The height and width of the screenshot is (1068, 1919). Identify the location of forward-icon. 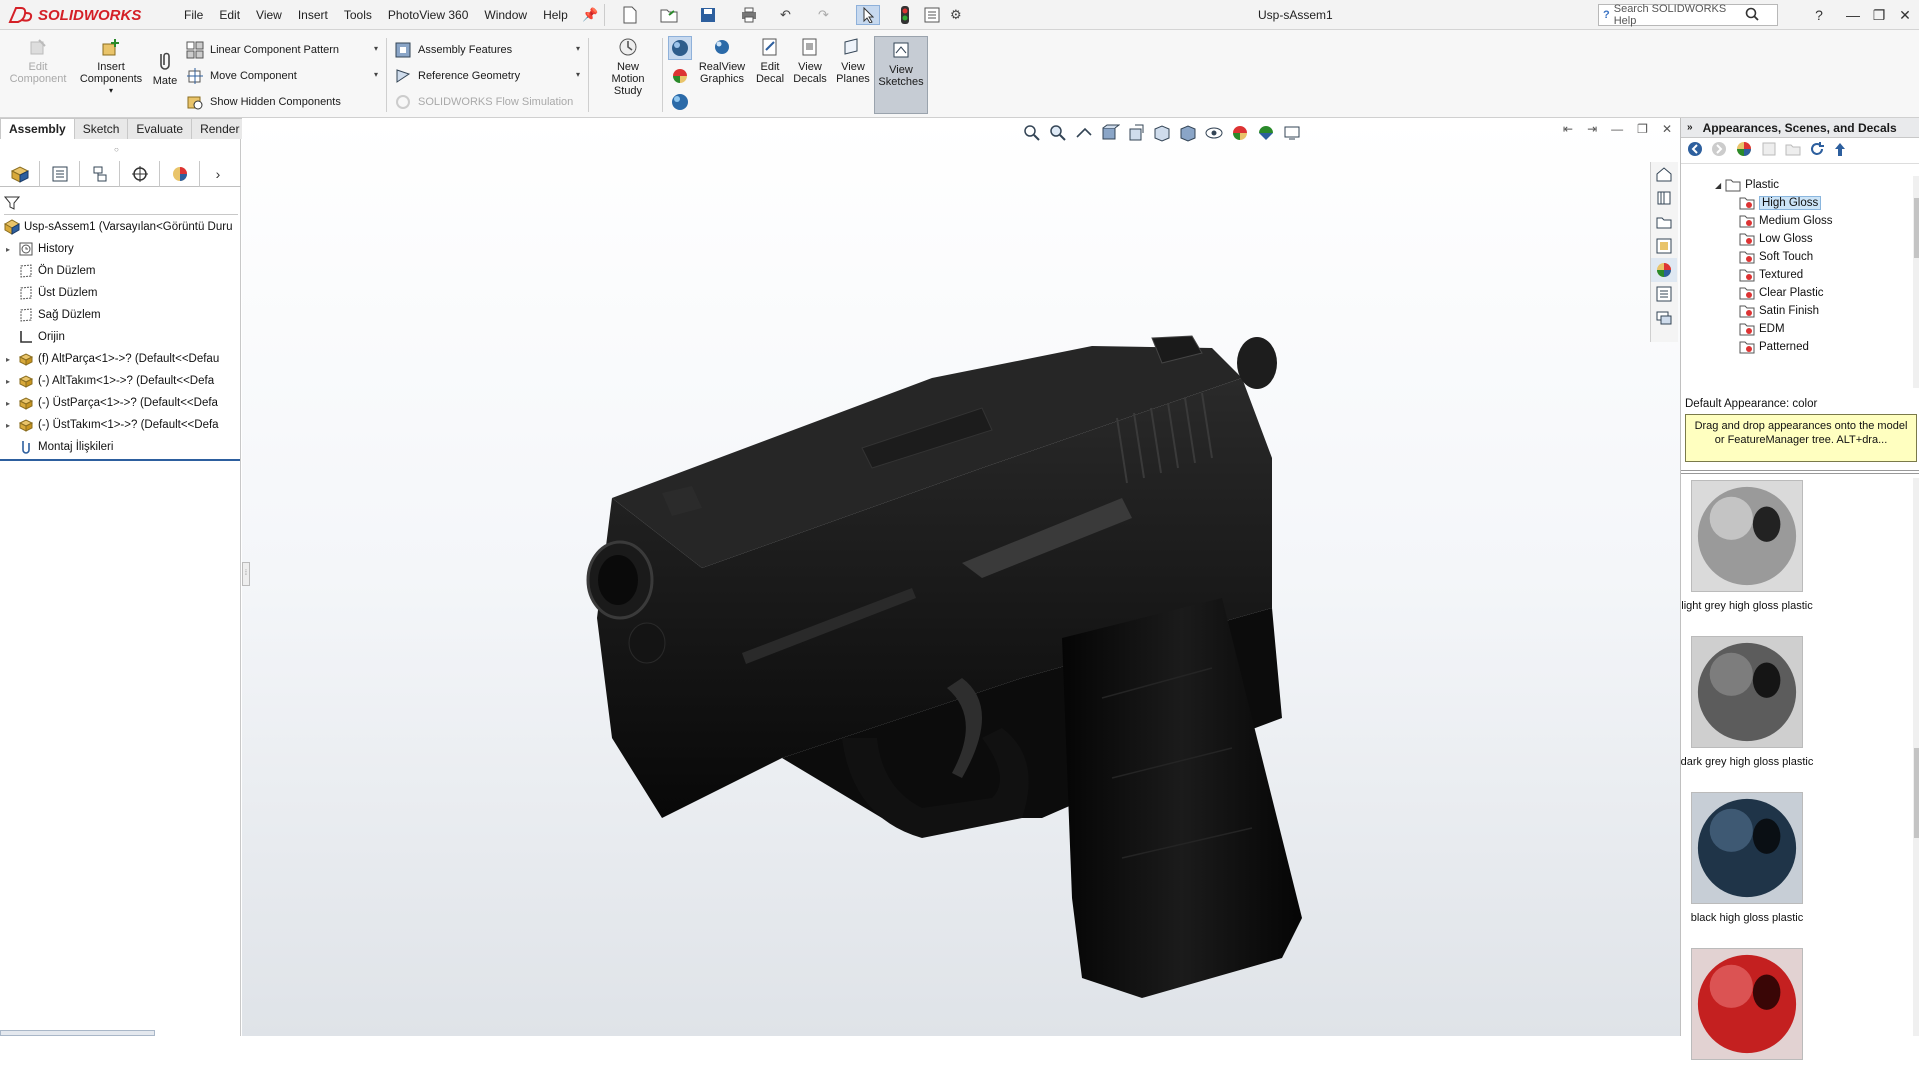
(1719, 150).